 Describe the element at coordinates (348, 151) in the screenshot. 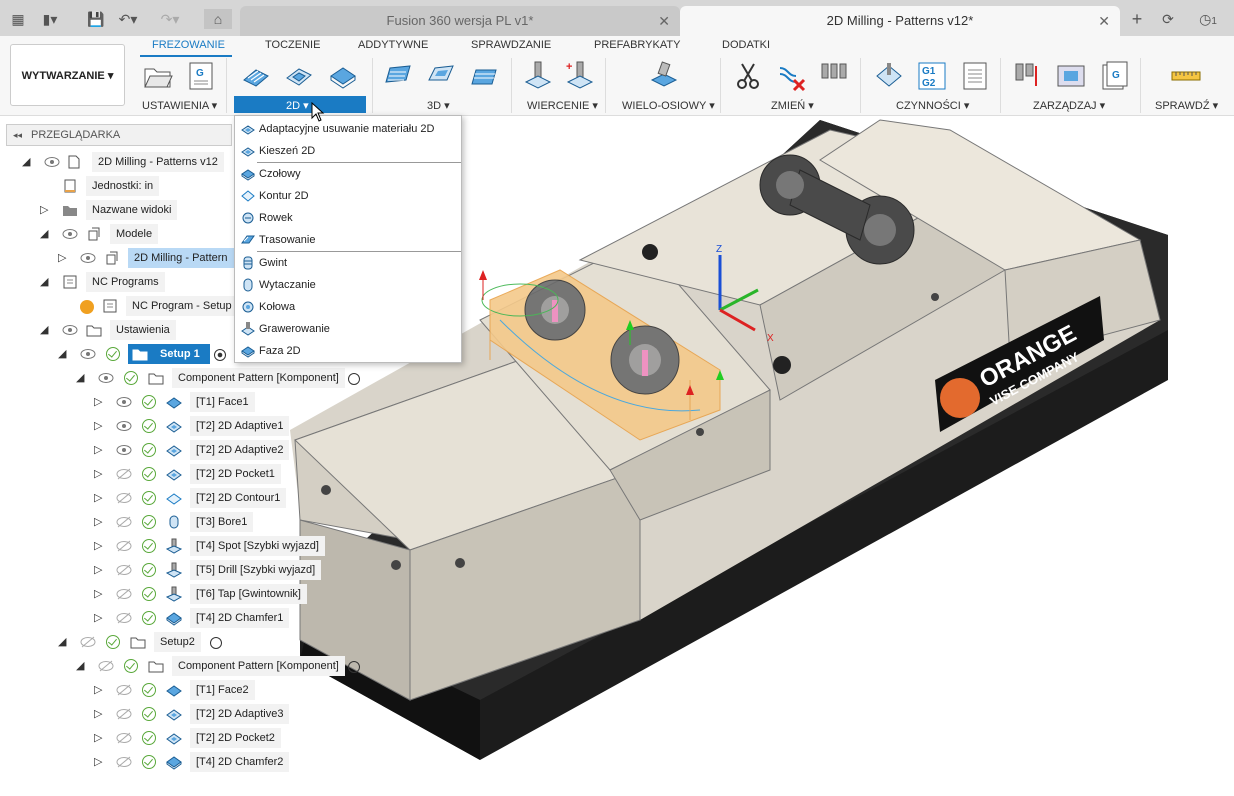

I see `menu-item-pocket-2d: Kieszeń 2D` at that location.